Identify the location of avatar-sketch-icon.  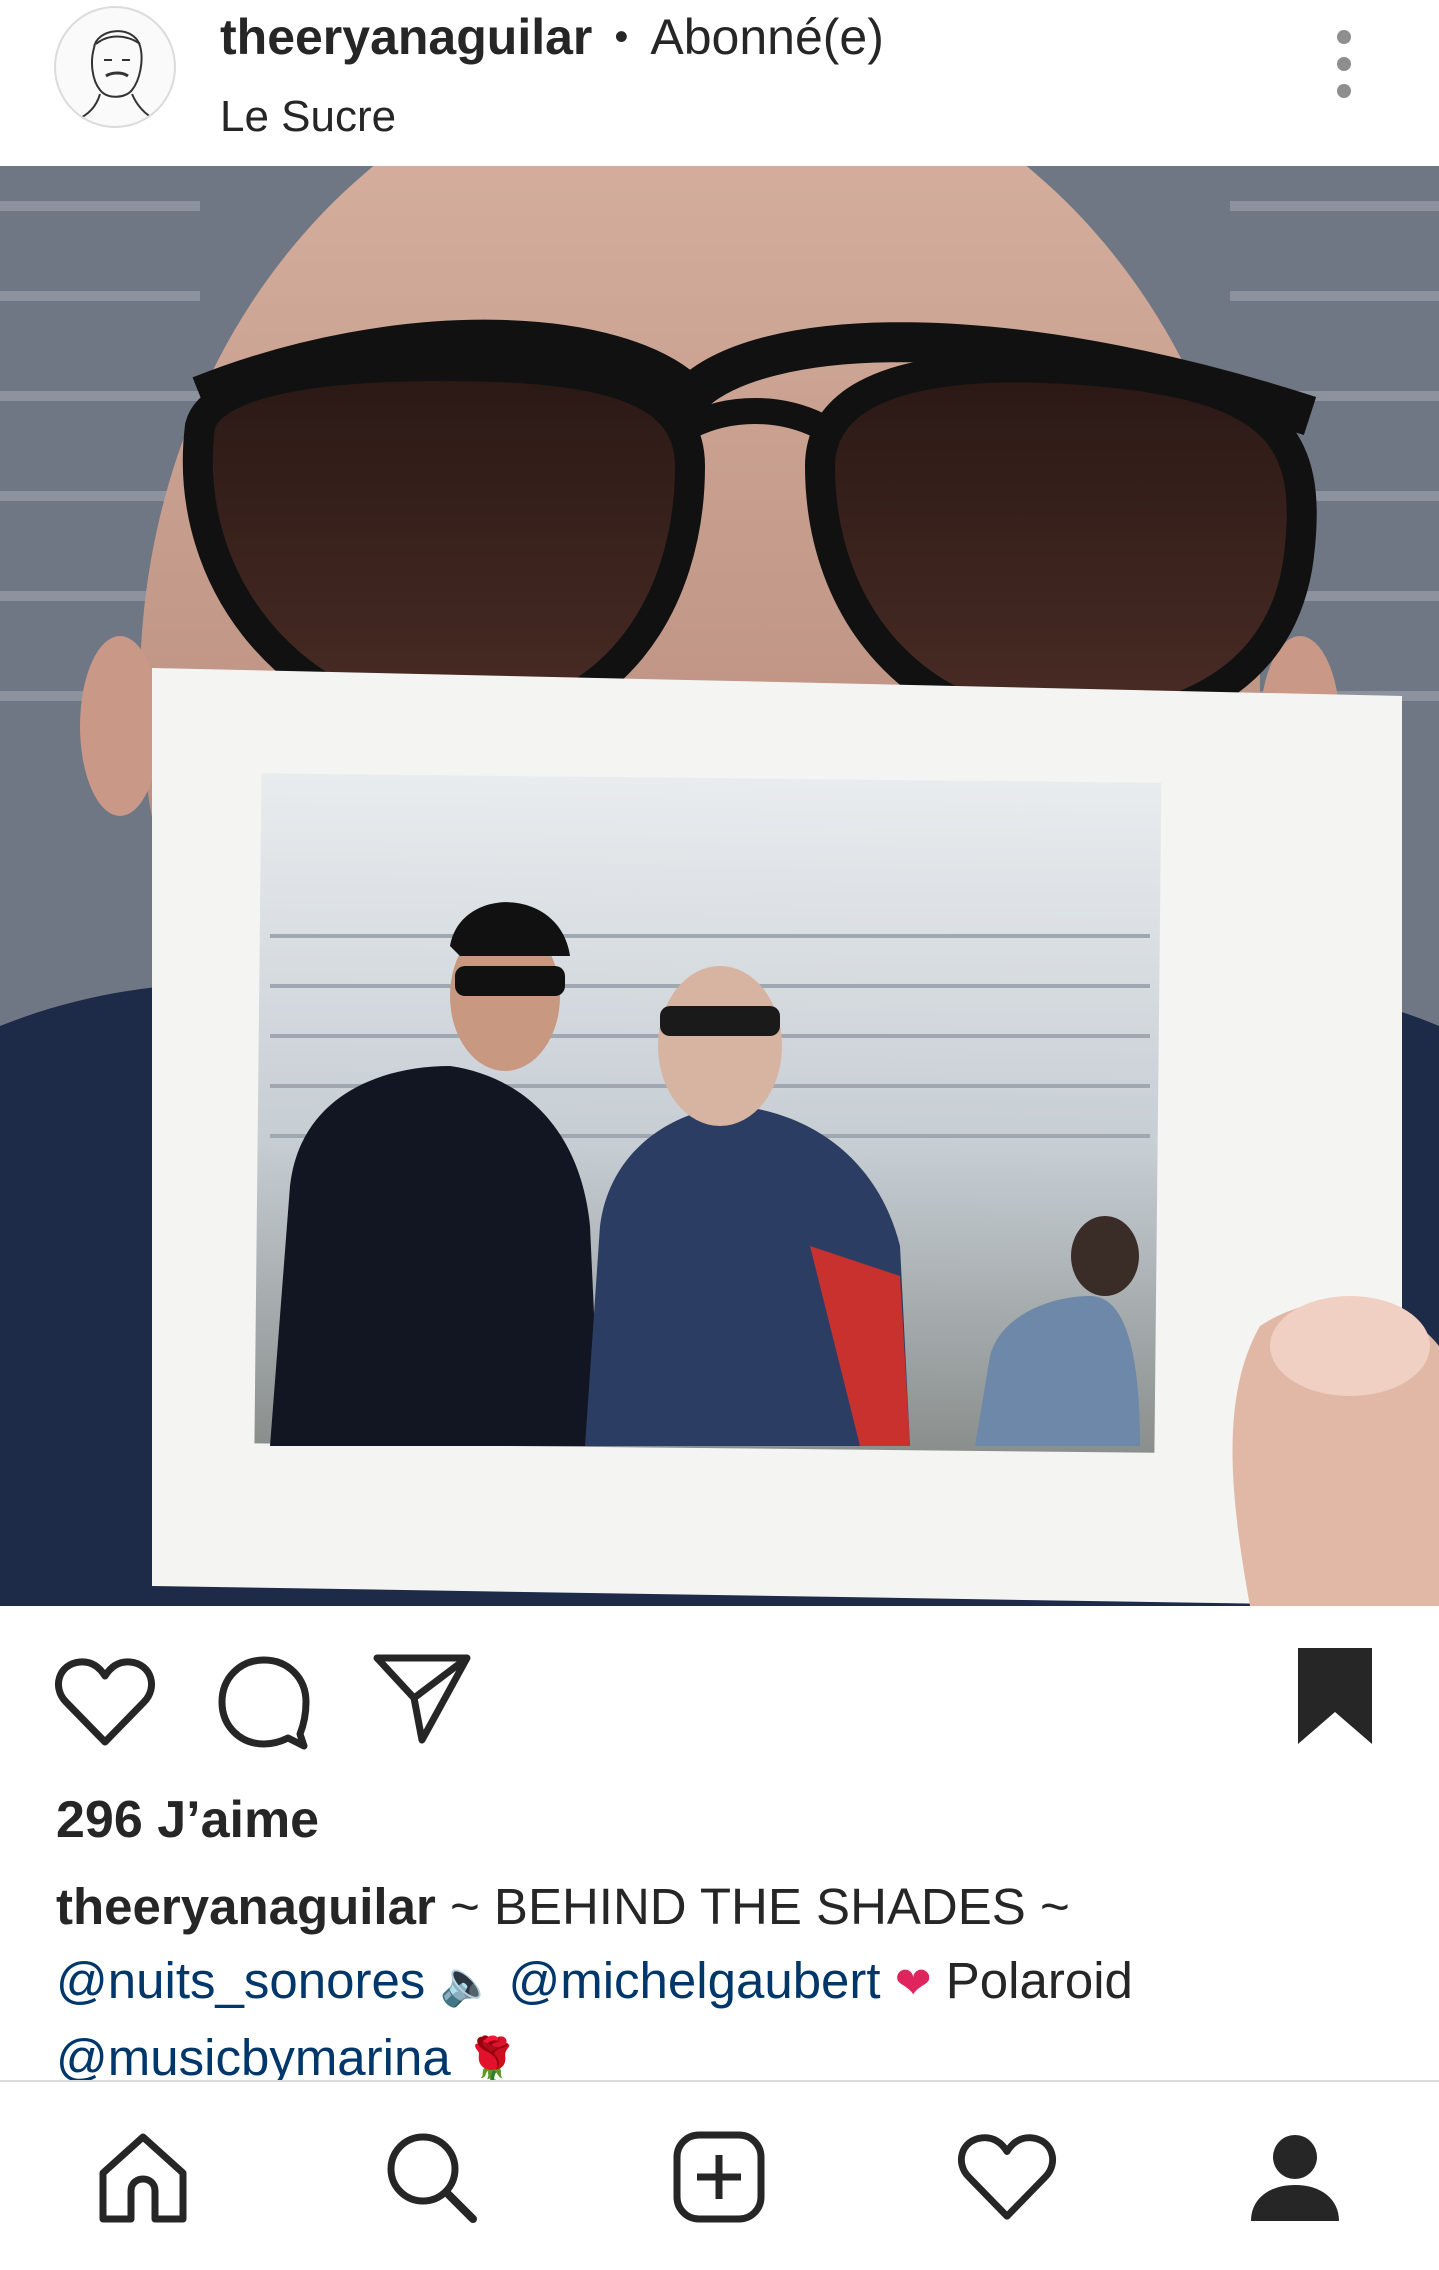
(116, 75).